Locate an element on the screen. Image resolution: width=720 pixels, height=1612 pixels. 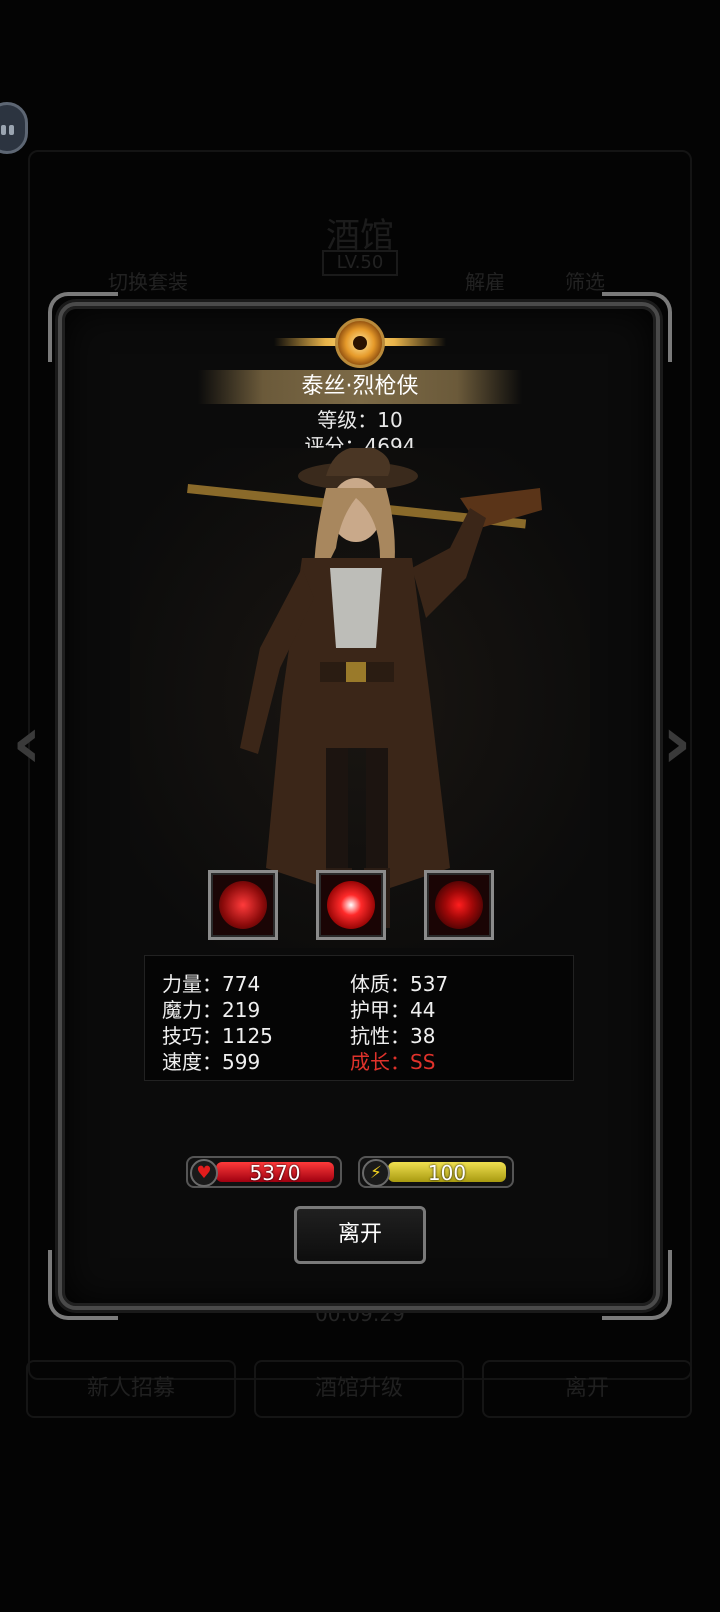
stat-strength: 力量：774 is located at coordinates (211, 984).